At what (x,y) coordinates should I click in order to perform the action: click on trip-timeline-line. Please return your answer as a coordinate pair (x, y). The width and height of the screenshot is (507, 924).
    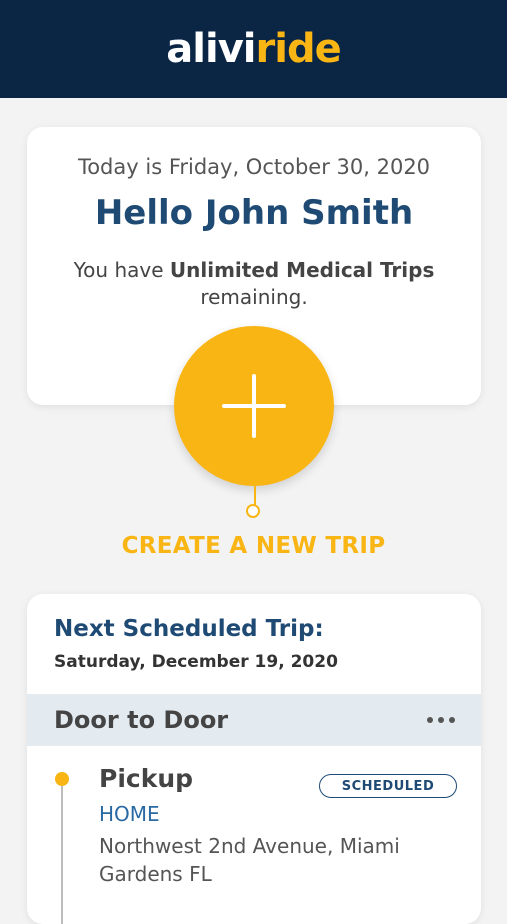
    Looking at the image, I should click on (62, 855).